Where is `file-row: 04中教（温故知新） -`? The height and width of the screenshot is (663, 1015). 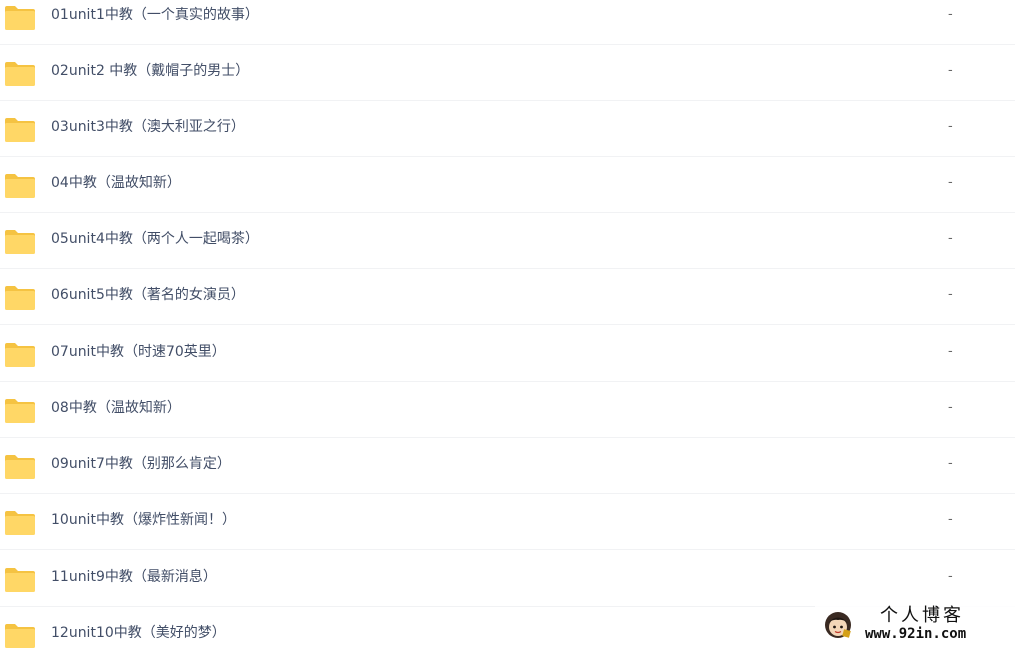 file-row: 04中教（温故知新） - is located at coordinates (507, 185).